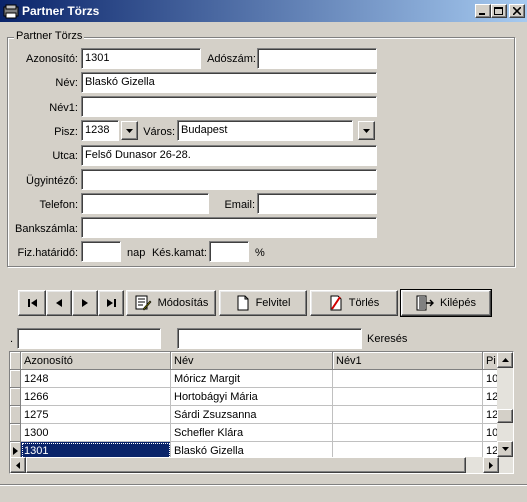 The image size is (527, 502). What do you see at coordinates (47, 253) in the screenshot?
I see `fizhatarido-label: Fiz.határidő:` at bounding box center [47, 253].